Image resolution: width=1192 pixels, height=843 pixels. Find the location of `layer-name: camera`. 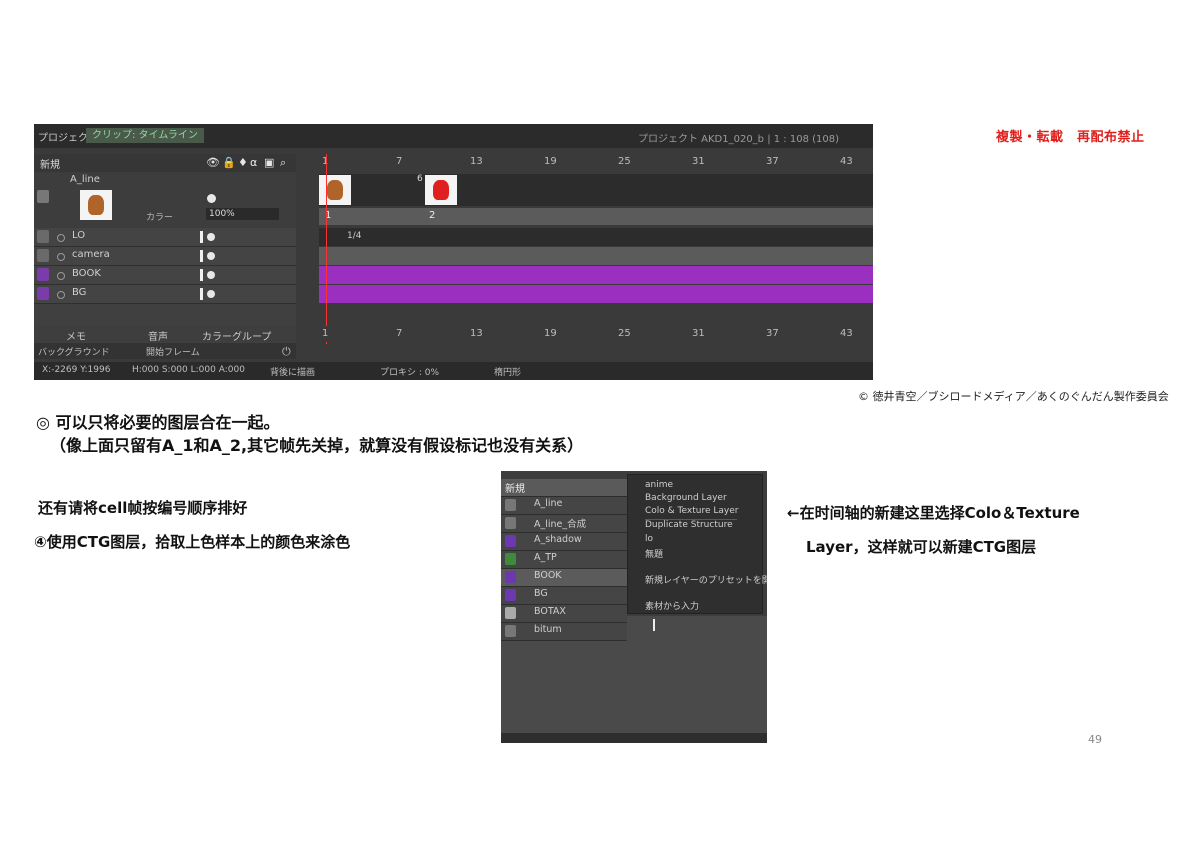

layer-name: camera is located at coordinates (91, 254).